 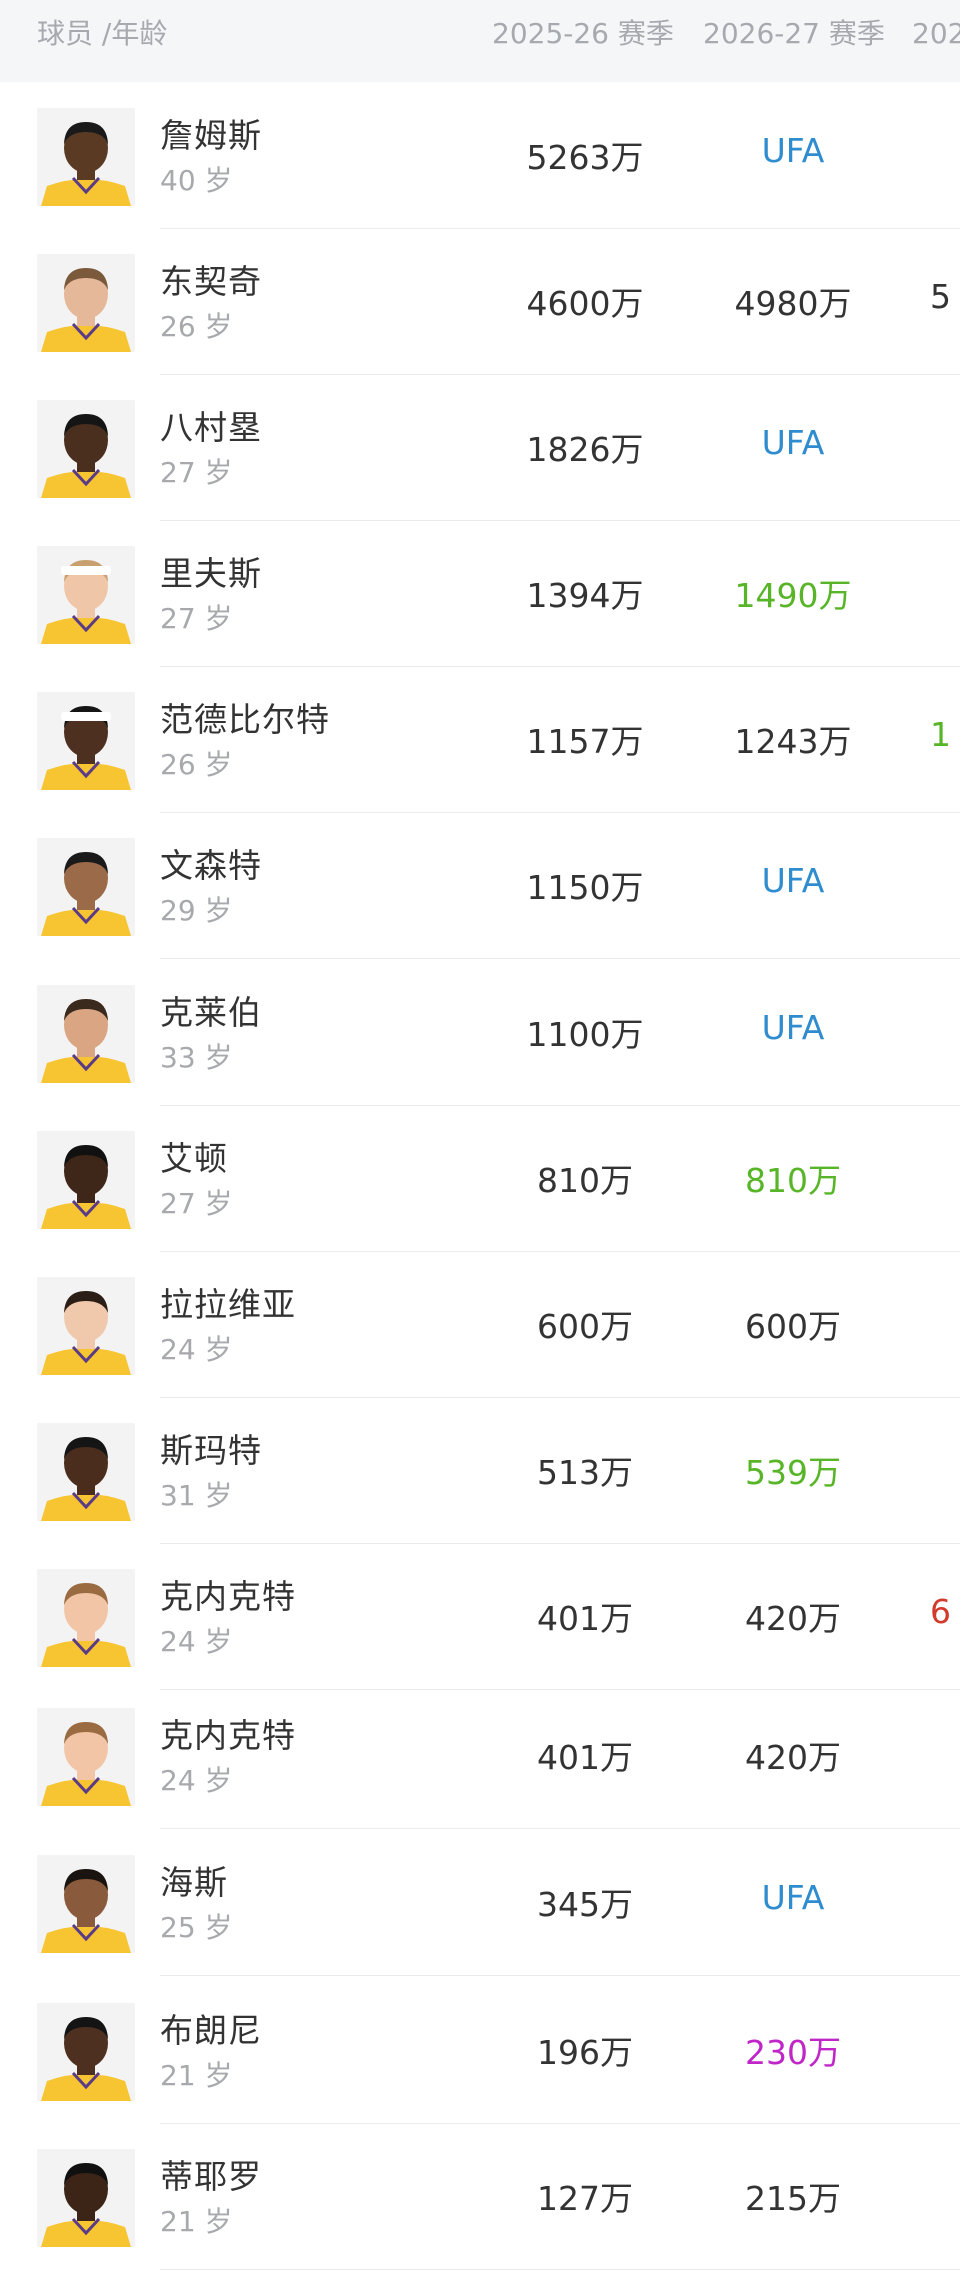 What do you see at coordinates (480, 594) in the screenshot?
I see `player-row: 里夫斯 27 岁 1394万 1490万` at bounding box center [480, 594].